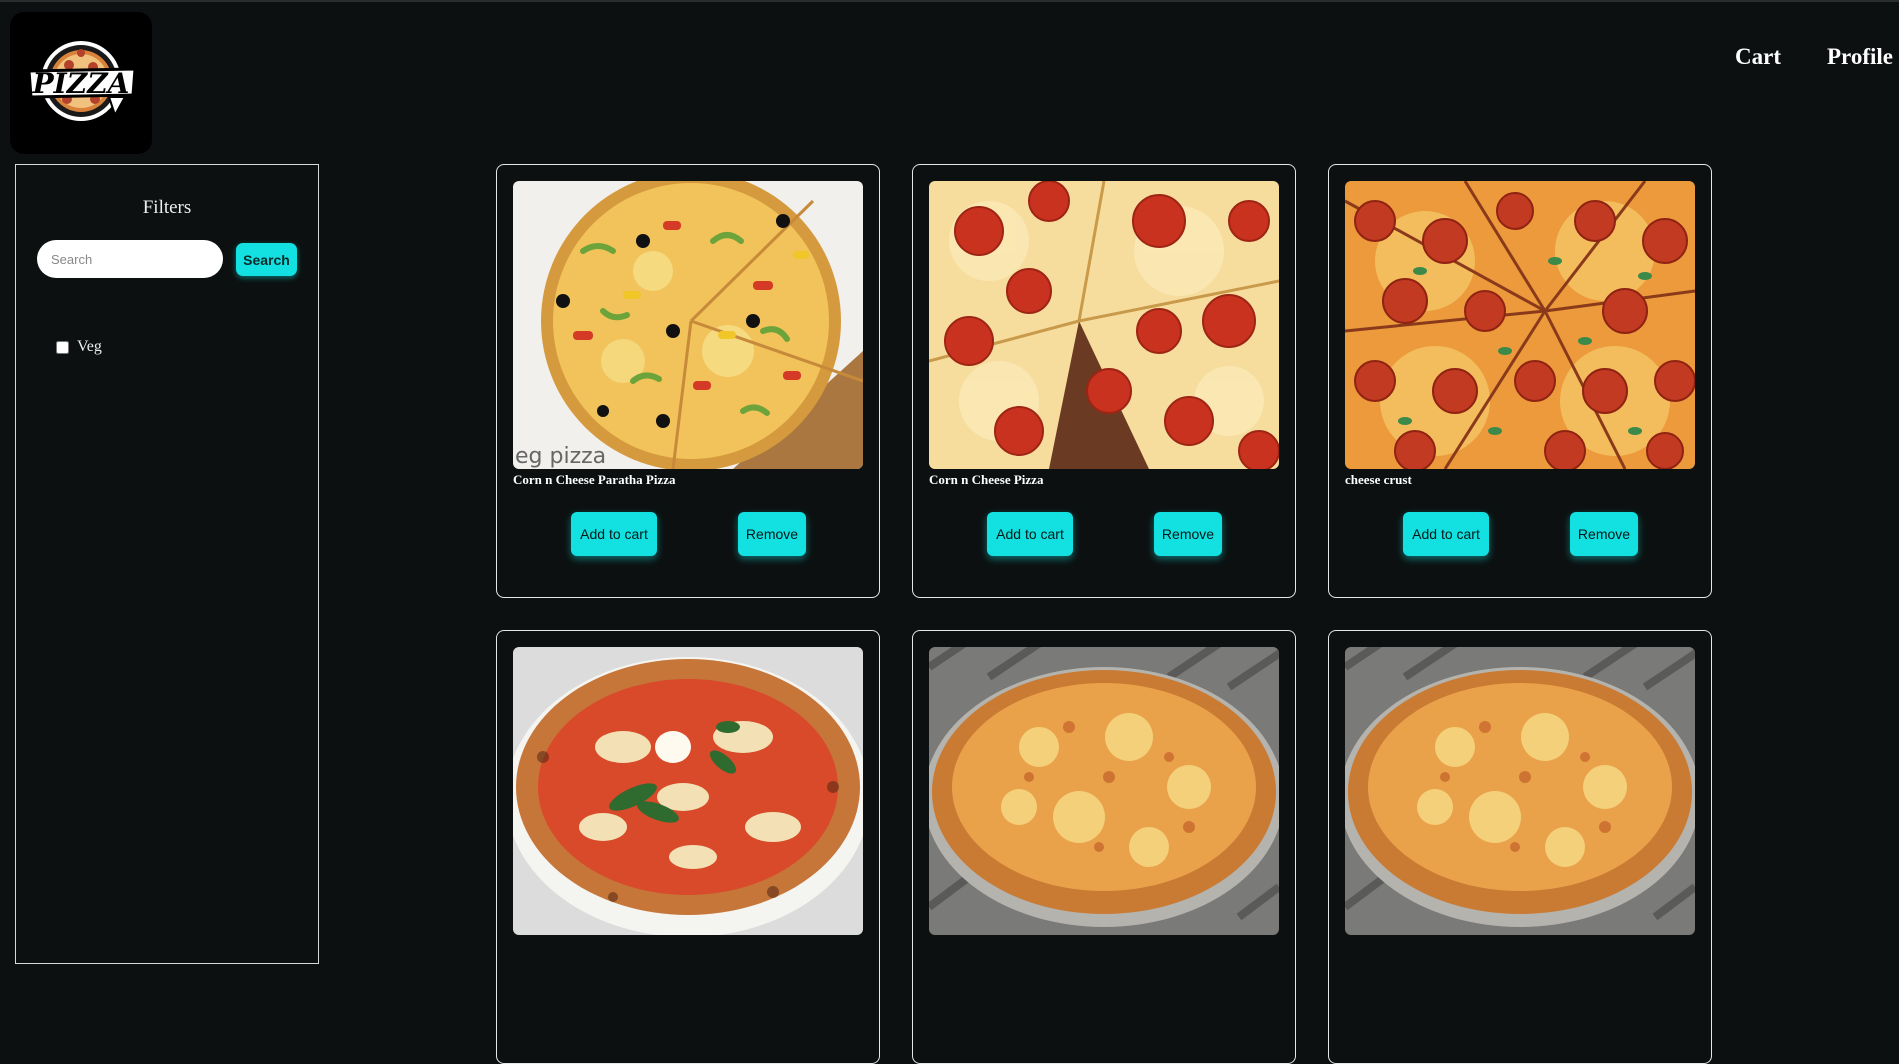  What do you see at coordinates (949, 1) in the screenshot?
I see `top-divider` at bounding box center [949, 1].